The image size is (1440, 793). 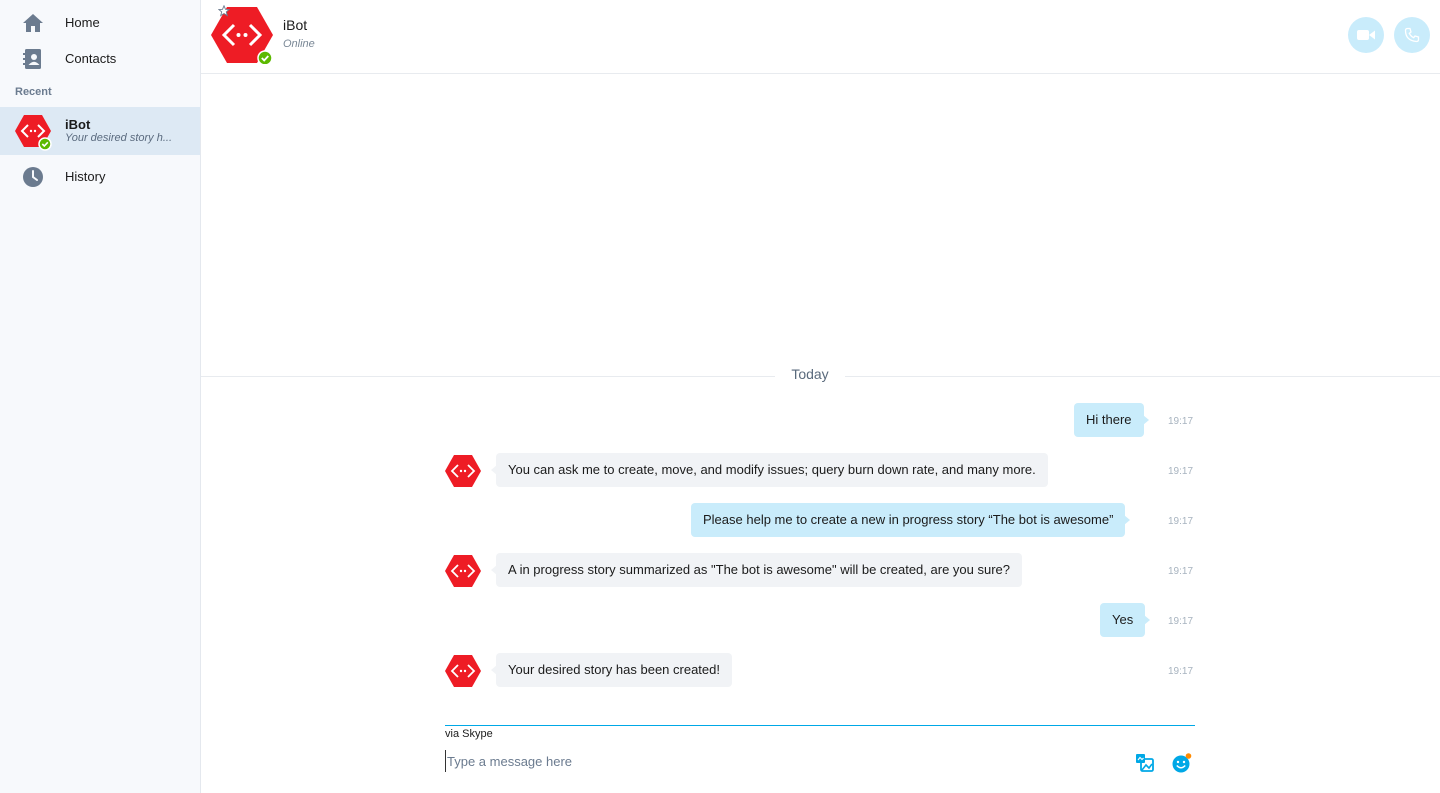 What do you see at coordinates (780, 761) in the screenshot?
I see `message-input` at bounding box center [780, 761].